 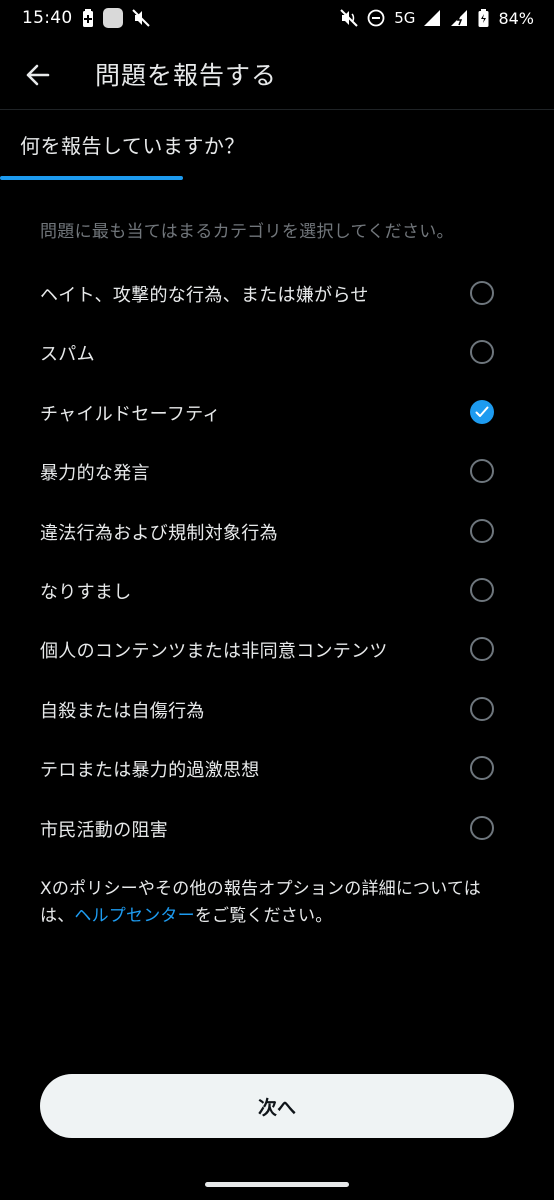 I want to click on option-impersonation: なりすまし, so click(x=277, y=589).